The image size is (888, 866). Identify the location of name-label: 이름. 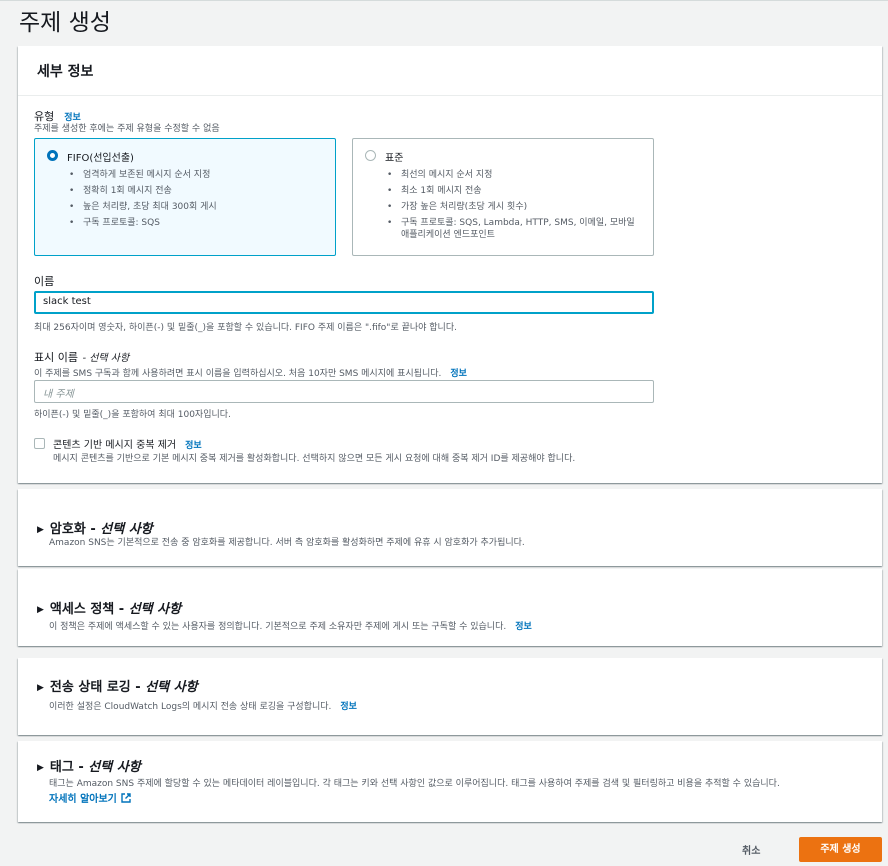
(44, 281).